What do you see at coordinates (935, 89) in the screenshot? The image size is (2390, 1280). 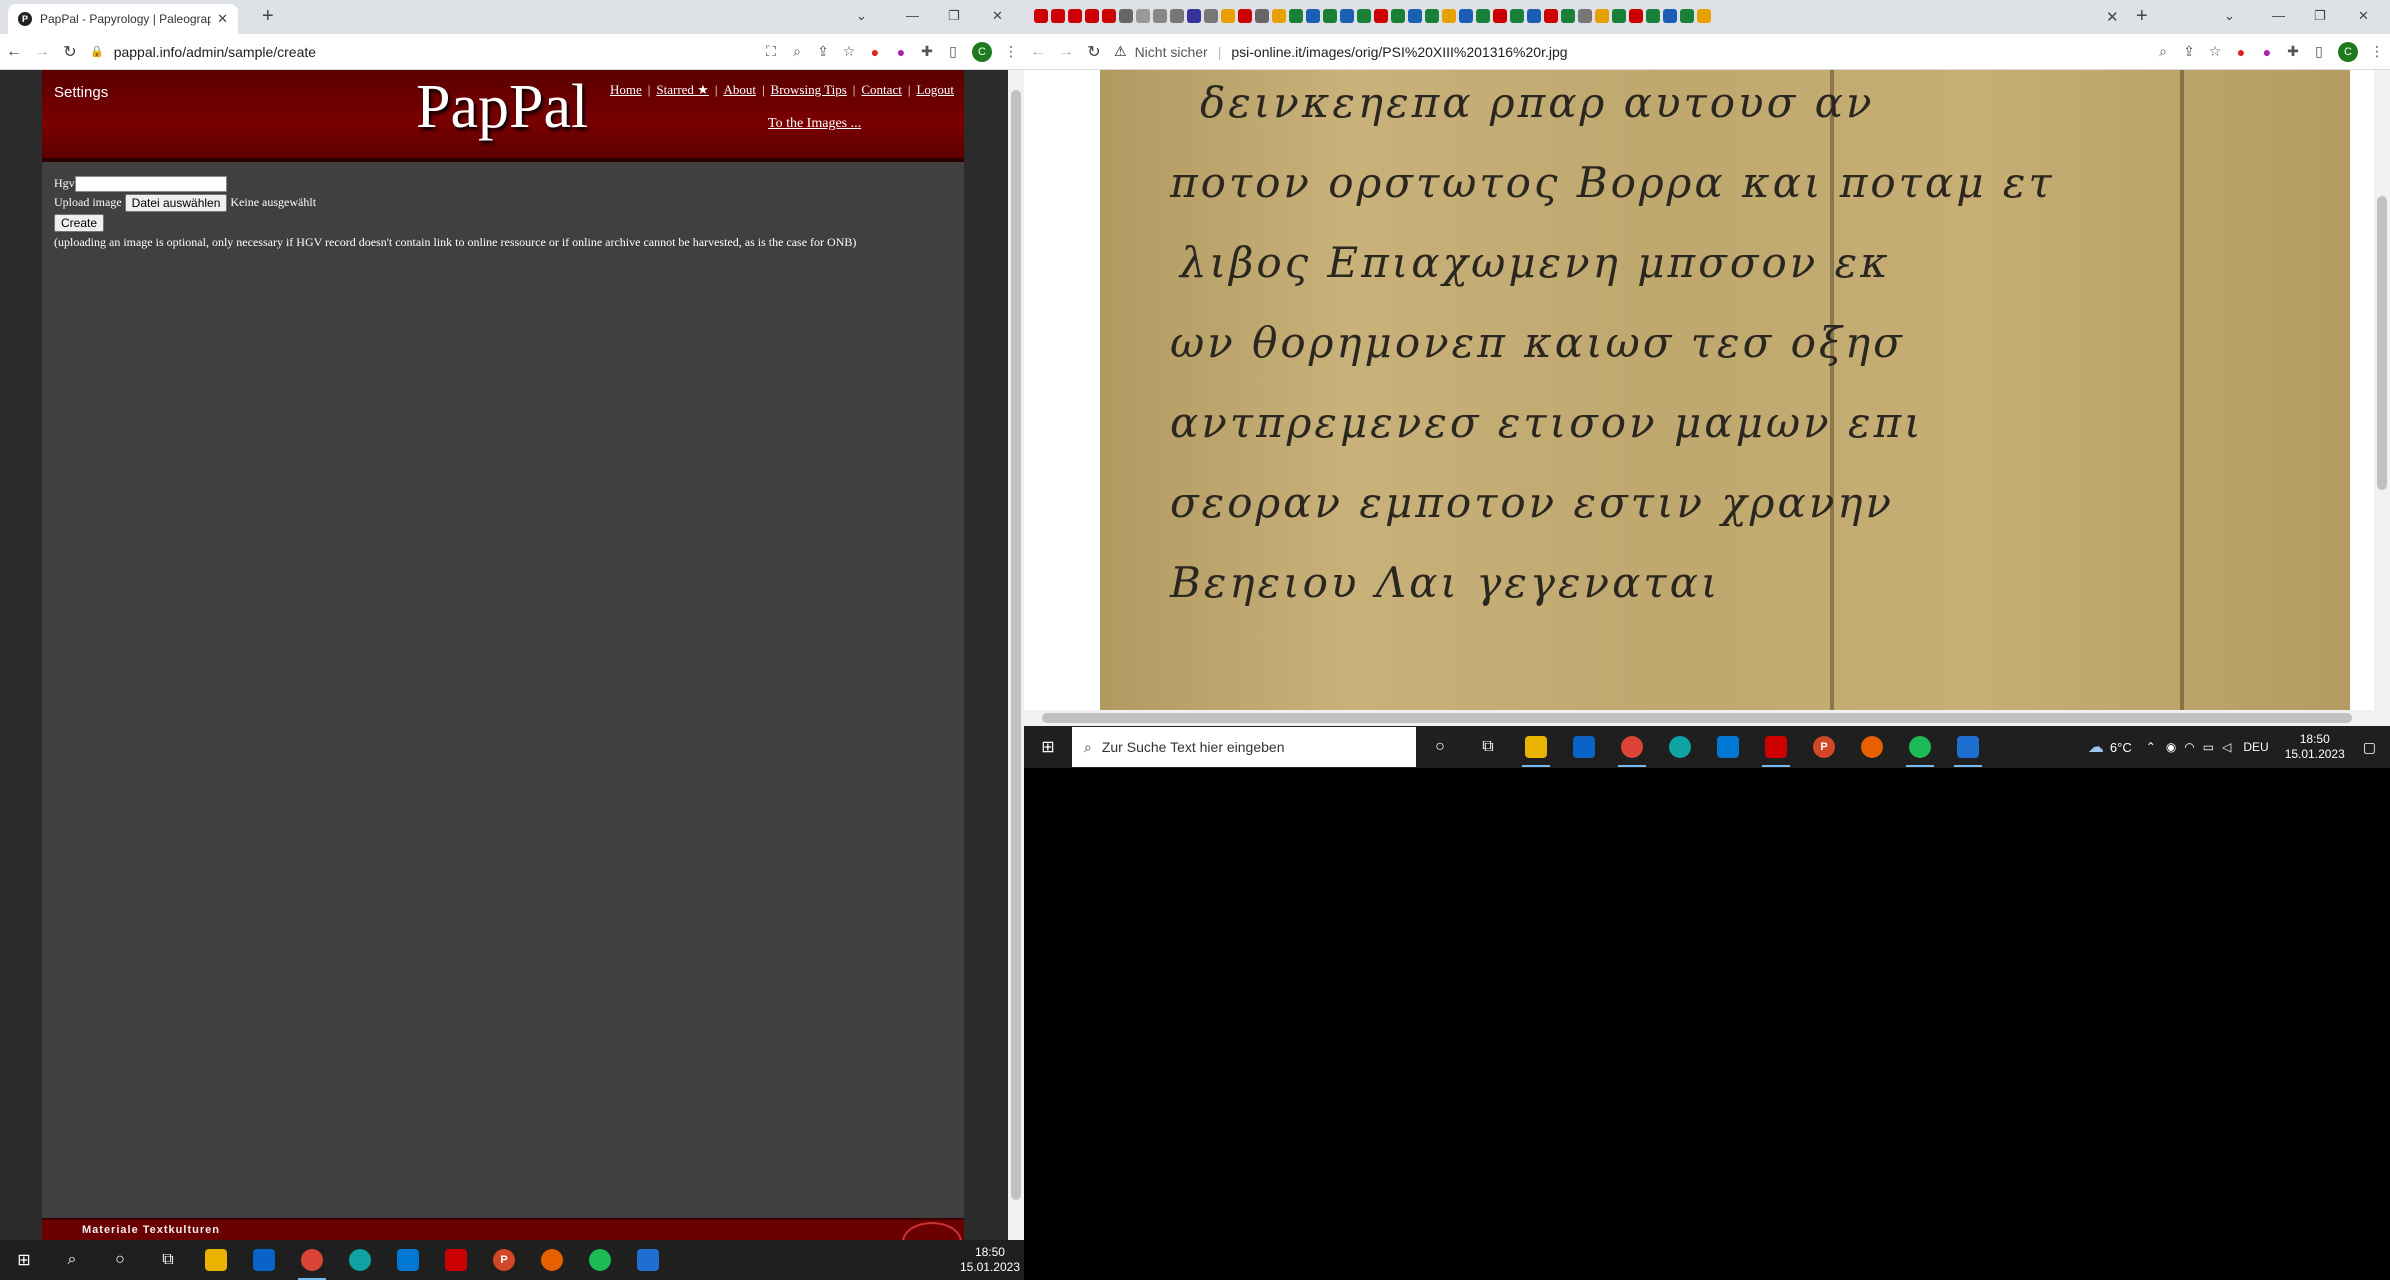 I see `nav-logout: Logout` at bounding box center [935, 89].